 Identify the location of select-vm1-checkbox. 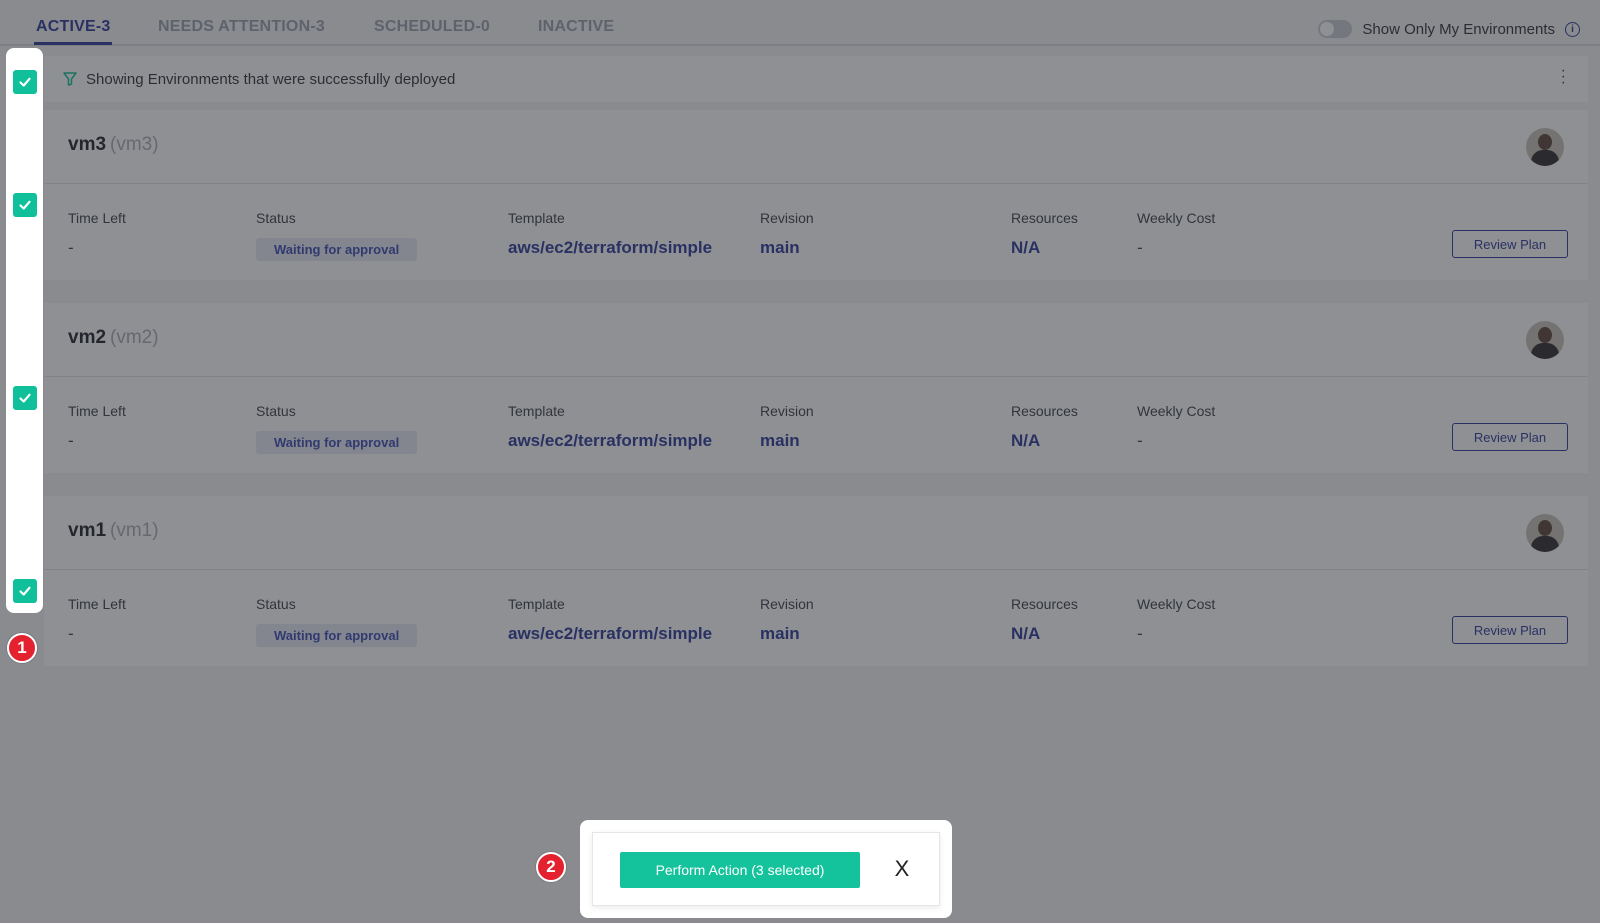
(25, 591).